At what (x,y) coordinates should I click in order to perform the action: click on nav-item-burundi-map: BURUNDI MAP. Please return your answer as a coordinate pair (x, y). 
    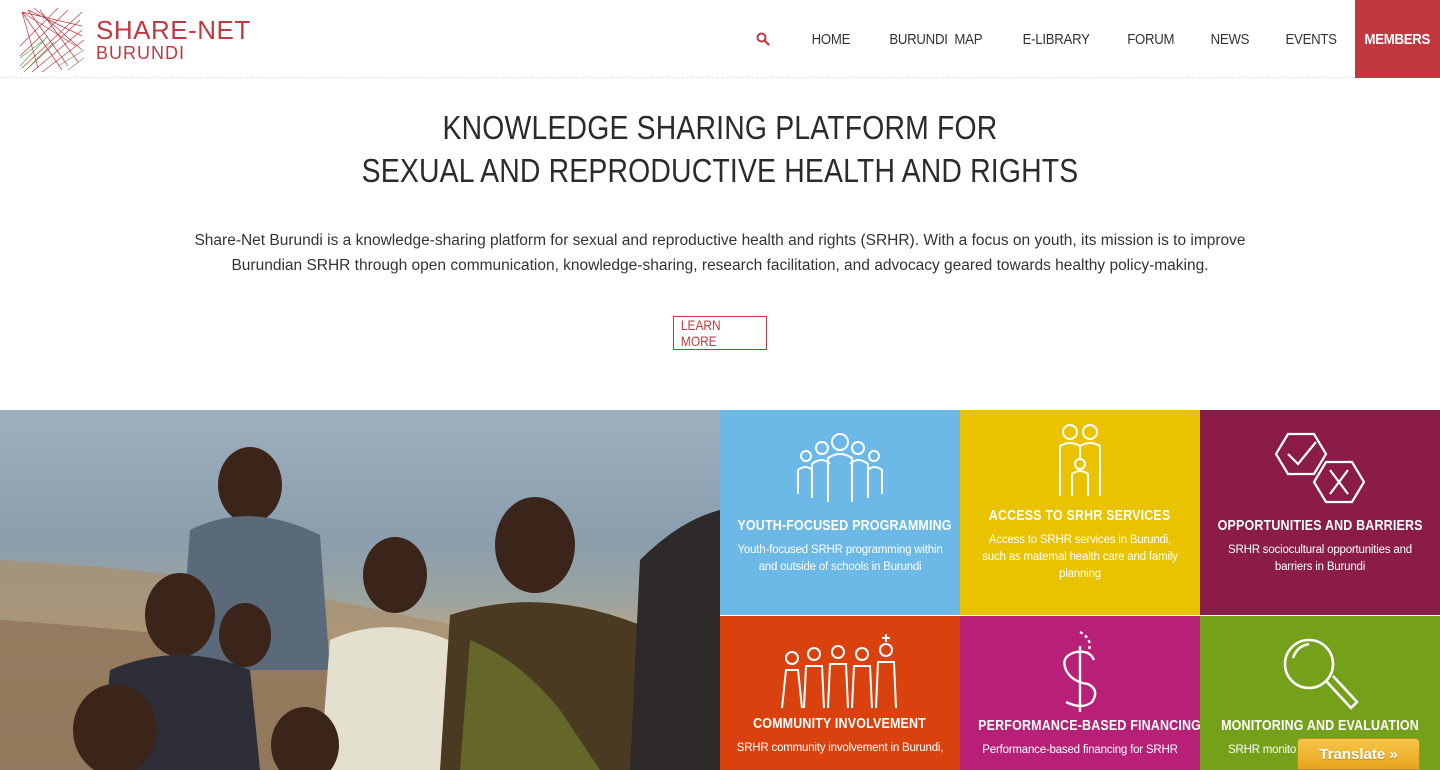
    Looking at the image, I should click on (935, 39).